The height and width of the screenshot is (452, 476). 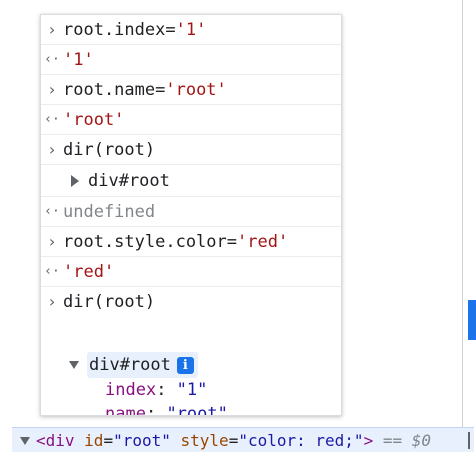 What do you see at coordinates (191, 60) in the screenshot?
I see `console-output-row: ‹· '1'` at bounding box center [191, 60].